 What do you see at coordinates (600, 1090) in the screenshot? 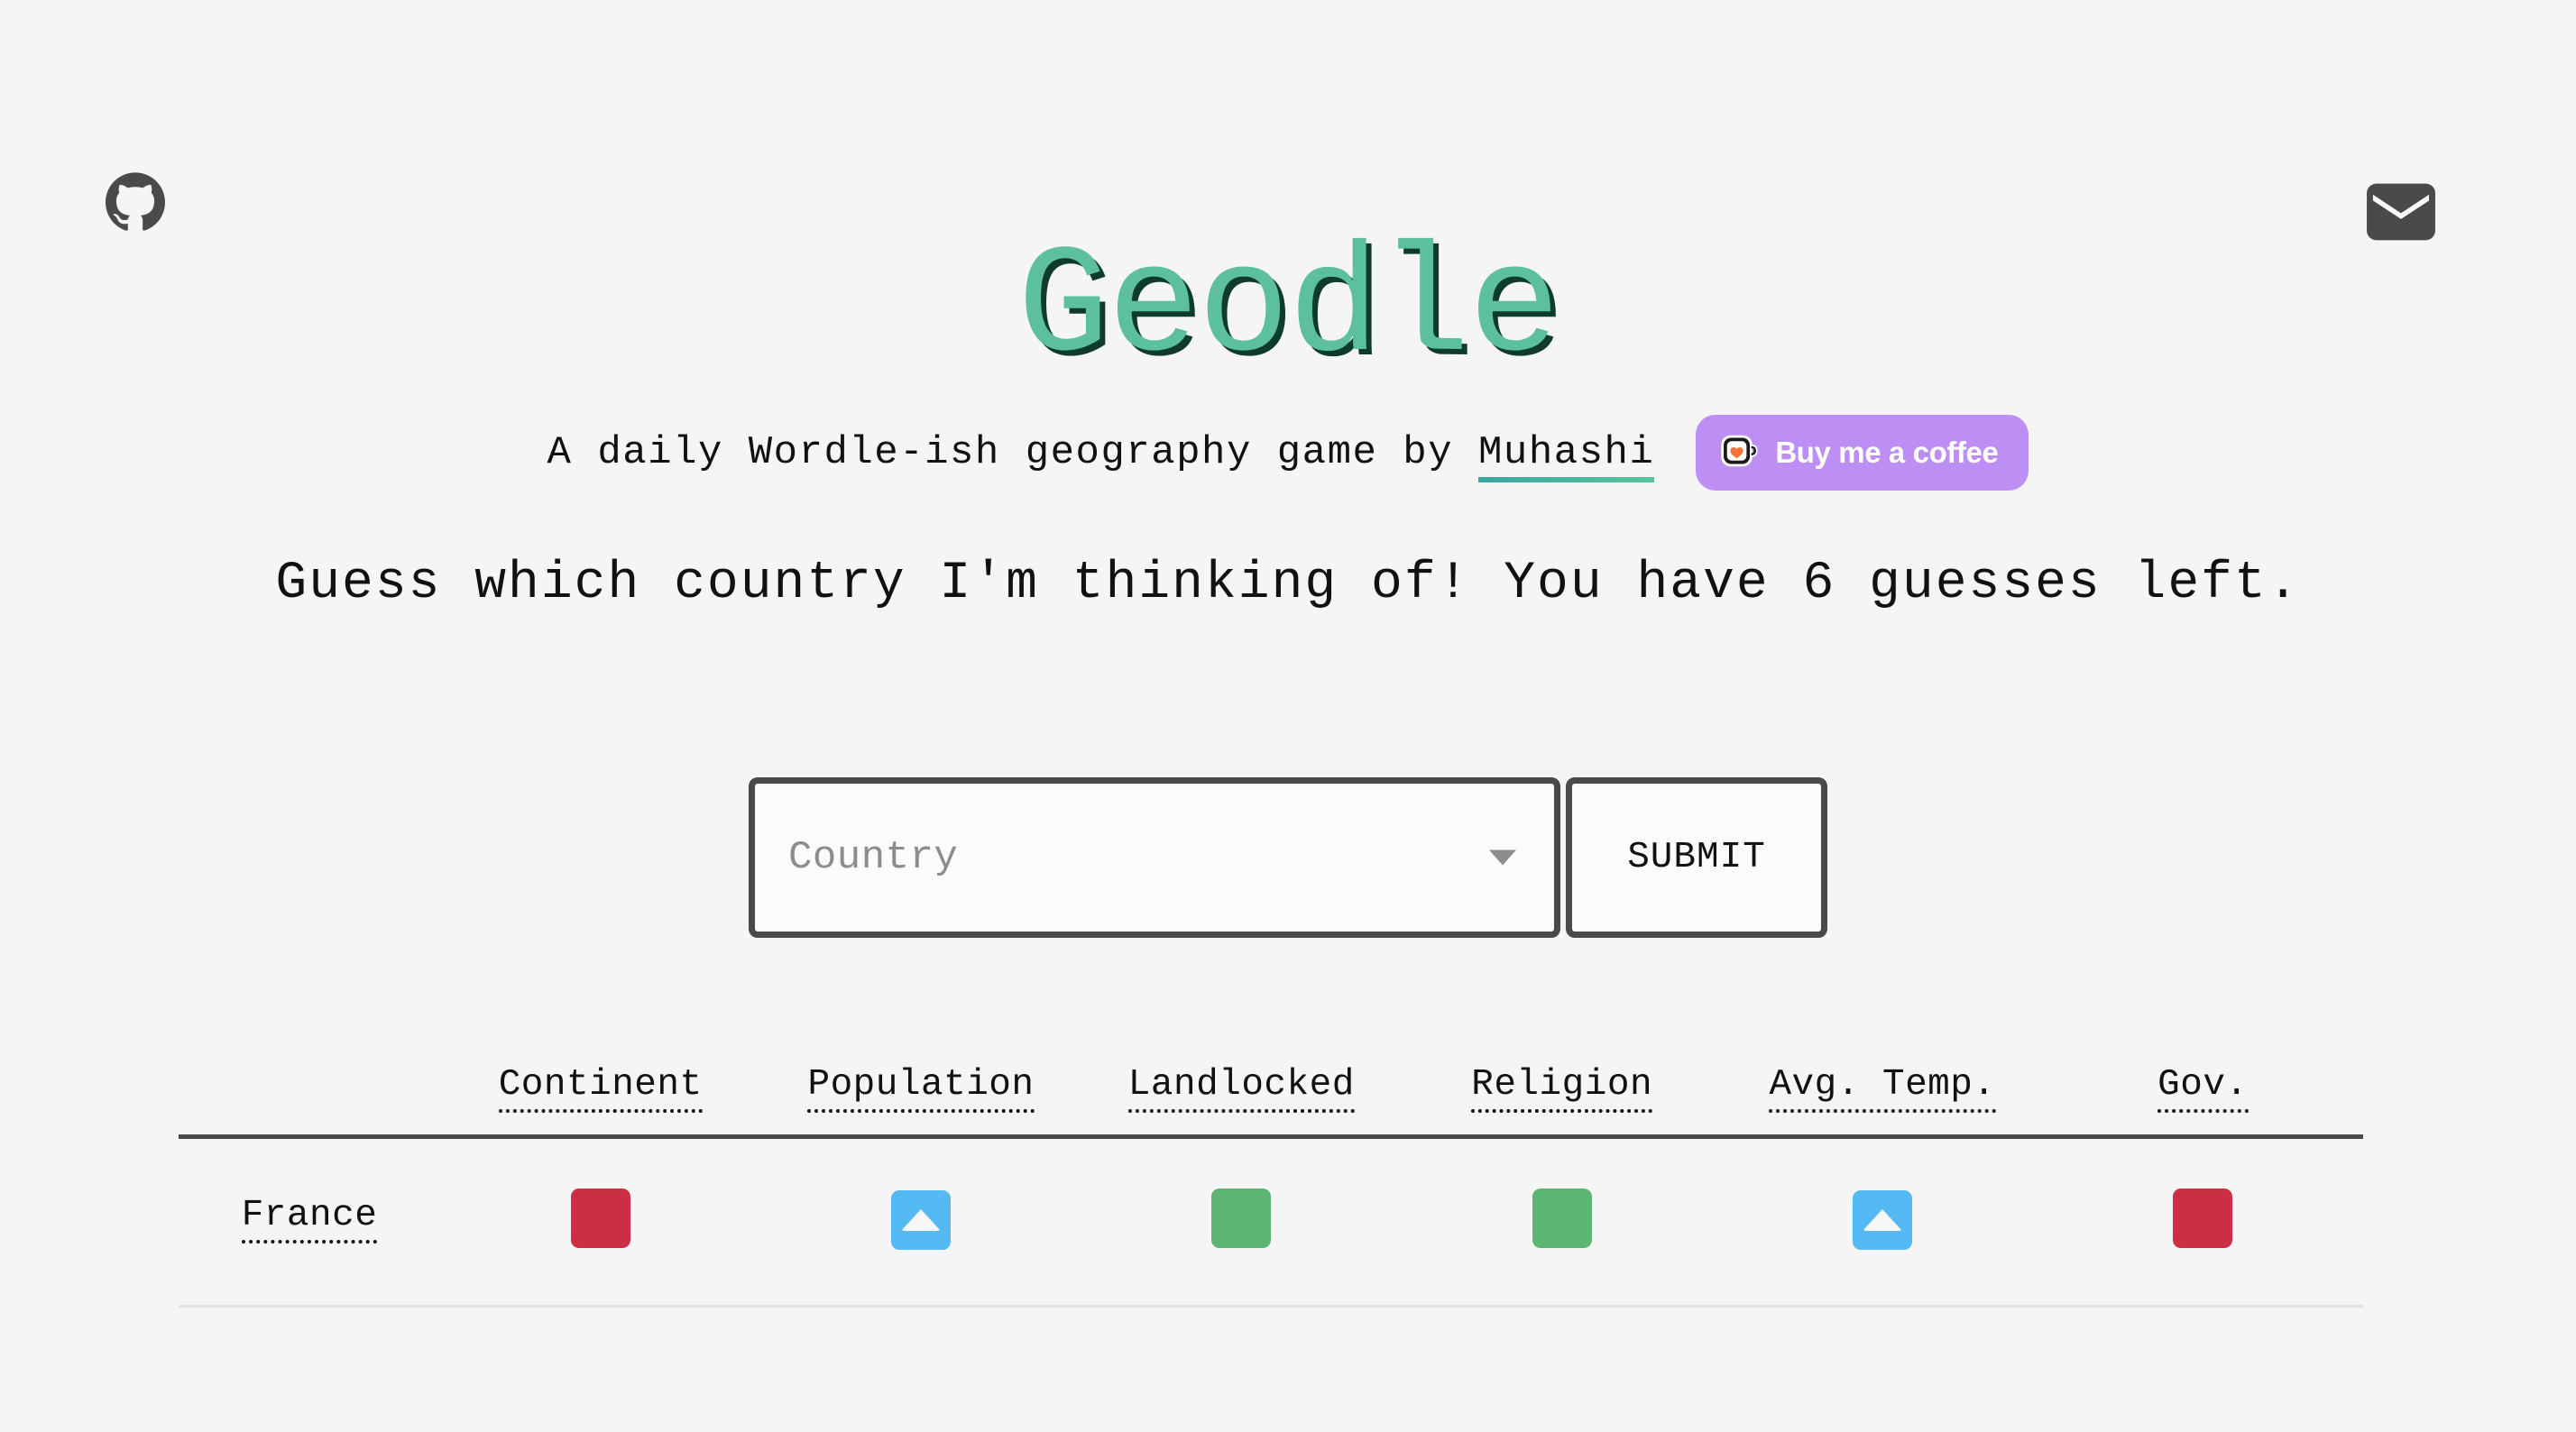
I see `column-header-continent-label: Continent` at bounding box center [600, 1090].